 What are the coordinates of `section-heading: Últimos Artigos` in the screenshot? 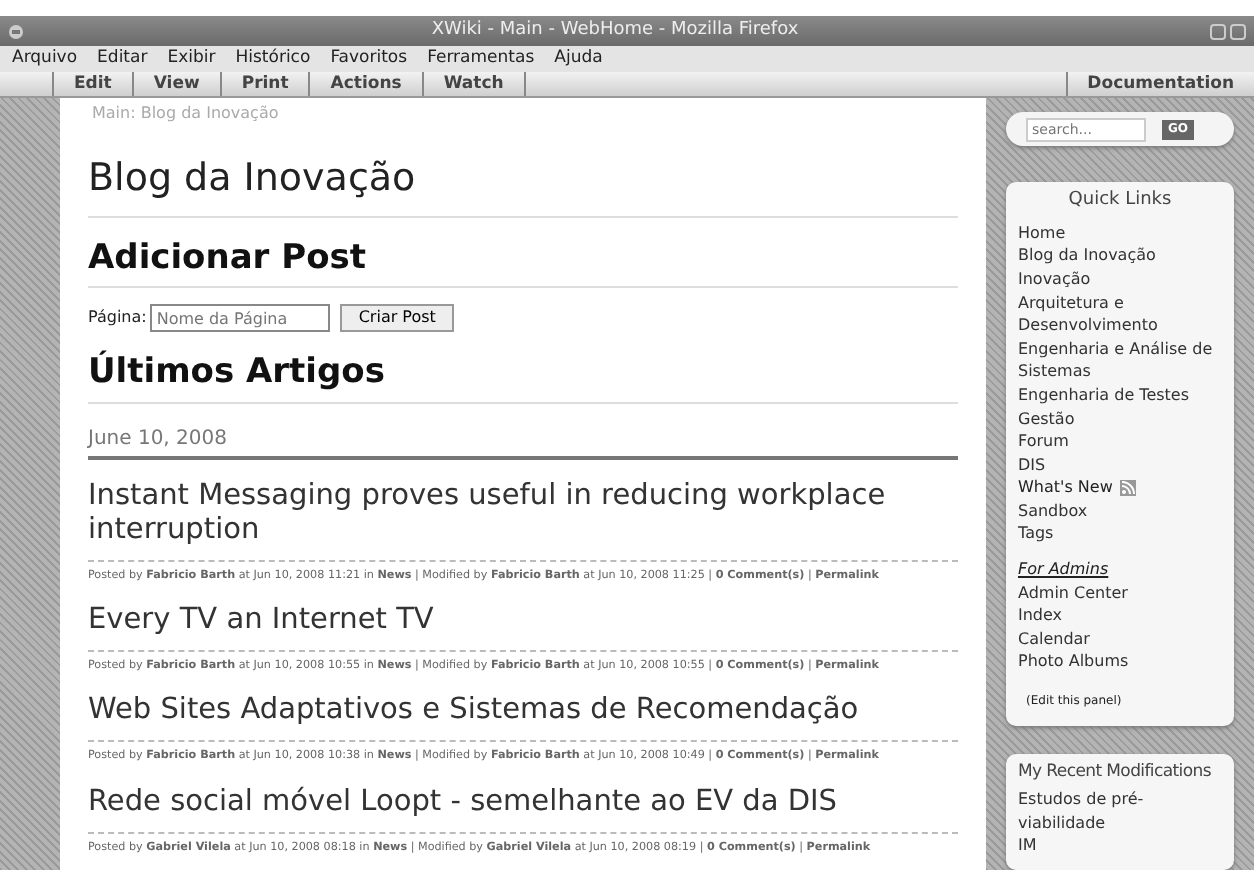 It's located at (523, 375).